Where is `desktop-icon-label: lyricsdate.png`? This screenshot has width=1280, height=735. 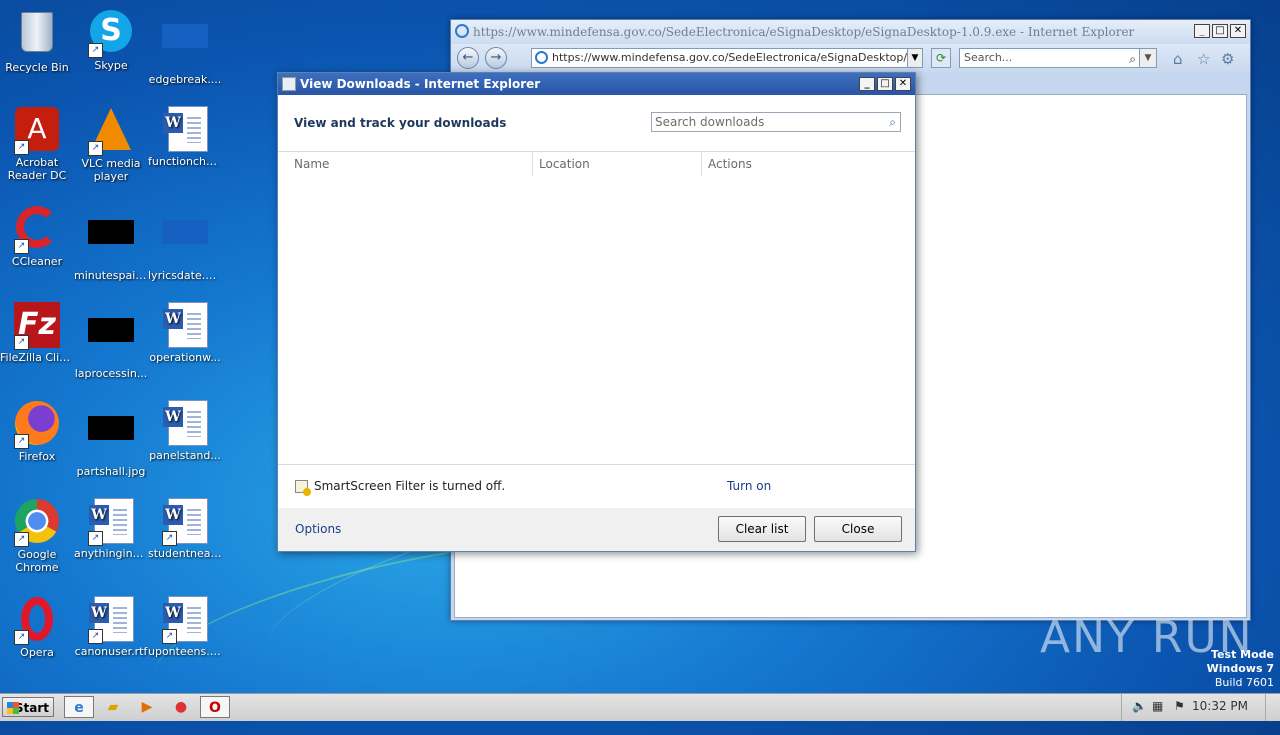 desktop-icon-label: lyricsdate.png is located at coordinates (185, 275).